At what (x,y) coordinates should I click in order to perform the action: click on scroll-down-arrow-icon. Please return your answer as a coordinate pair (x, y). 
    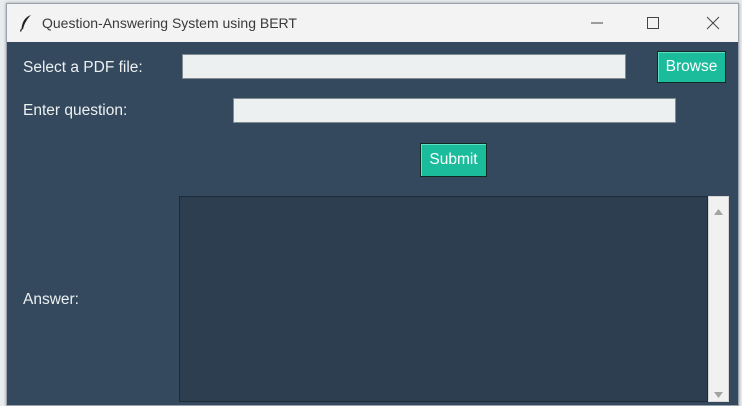
    Looking at the image, I should click on (718, 395).